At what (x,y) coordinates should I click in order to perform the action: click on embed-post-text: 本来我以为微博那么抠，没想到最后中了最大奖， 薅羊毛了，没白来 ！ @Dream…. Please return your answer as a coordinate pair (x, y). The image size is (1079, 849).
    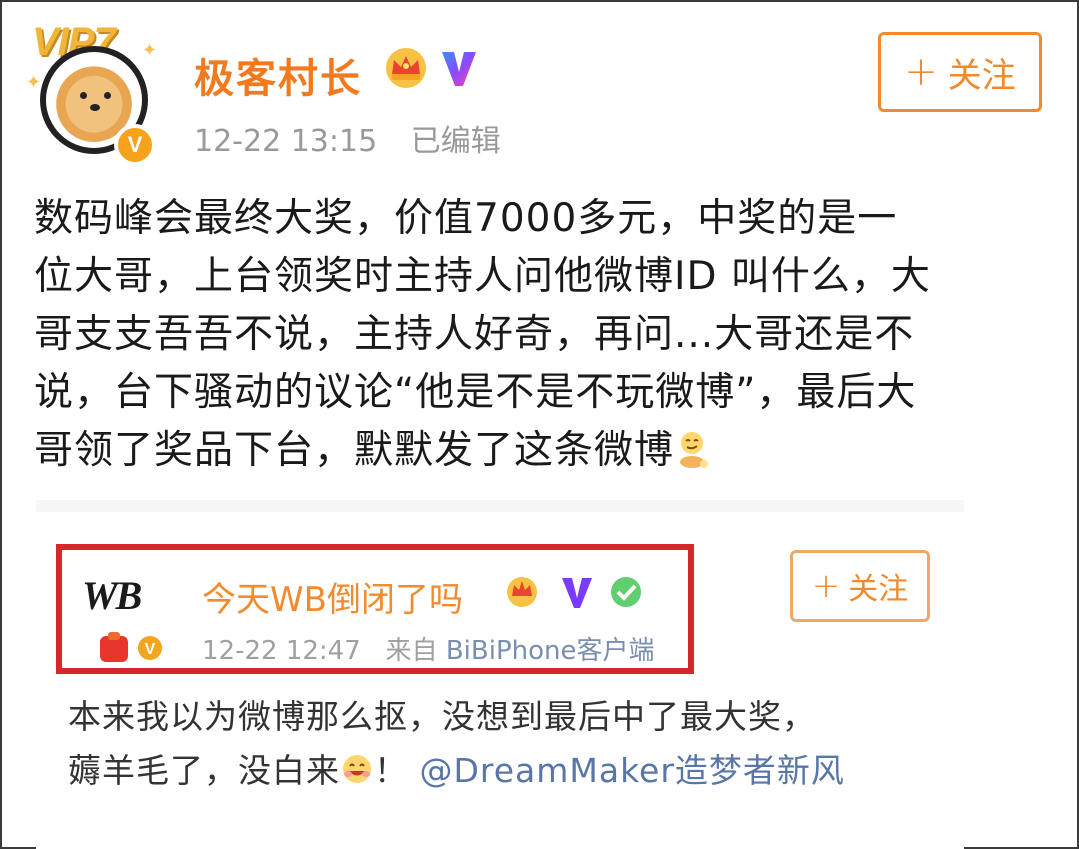
    Looking at the image, I should click on (508, 744).